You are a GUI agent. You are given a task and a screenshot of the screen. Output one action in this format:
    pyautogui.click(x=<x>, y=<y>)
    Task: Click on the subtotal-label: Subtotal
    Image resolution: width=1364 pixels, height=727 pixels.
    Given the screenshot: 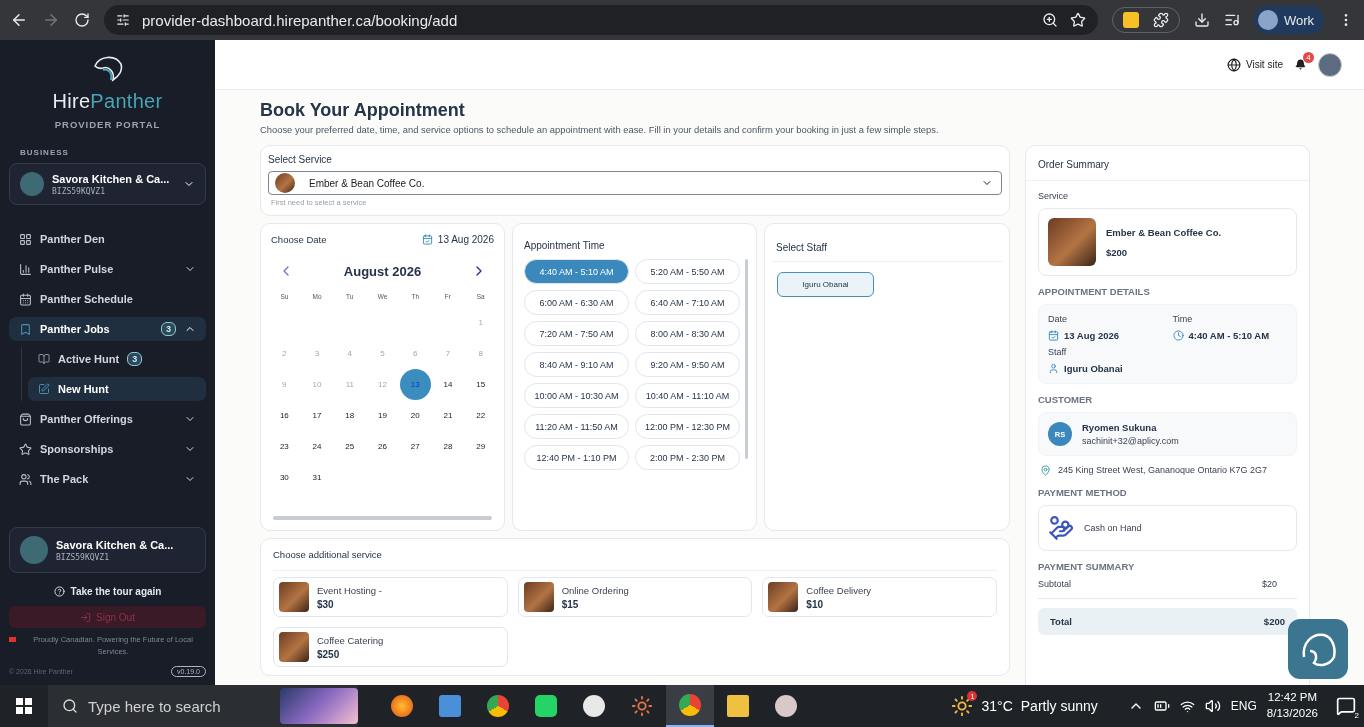 What is the action you would take?
    pyautogui.click(x=1055, y=584)
    